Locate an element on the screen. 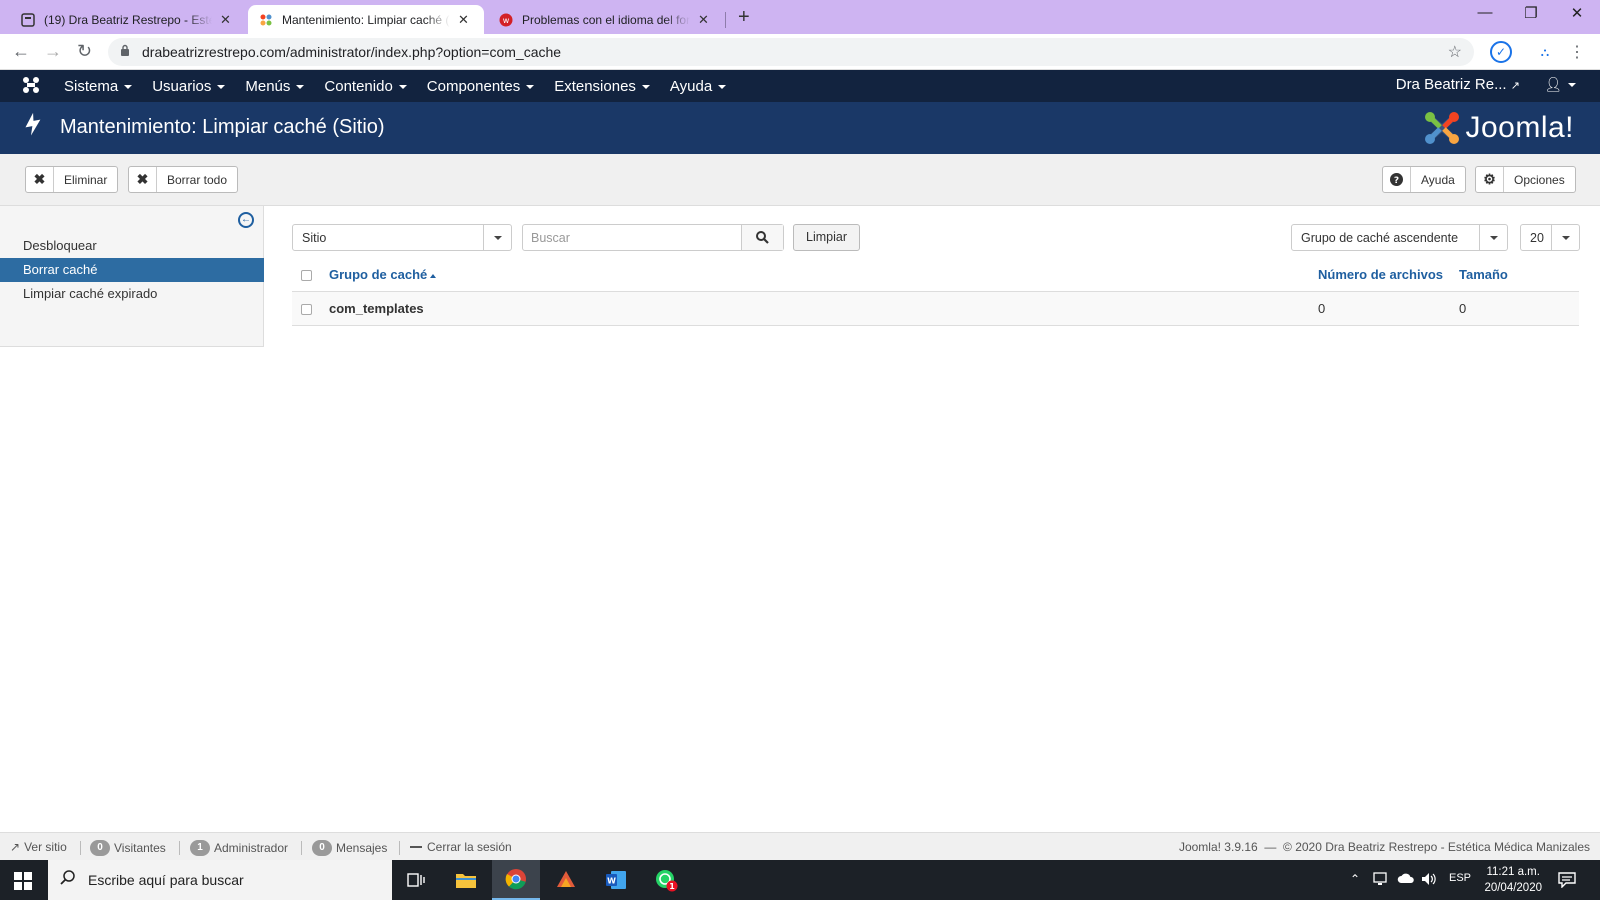 This screenshot has height=900, width=1600. browser-tab-2: Mantenimiento: Limpiar caché (Sitio) ✕ is located at coordinates (366, 19).